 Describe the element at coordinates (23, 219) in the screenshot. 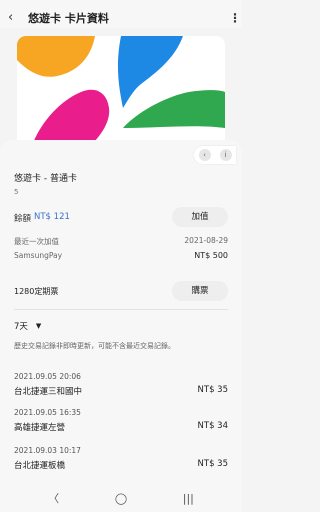

I see `balance-label: 餘額` at that location.